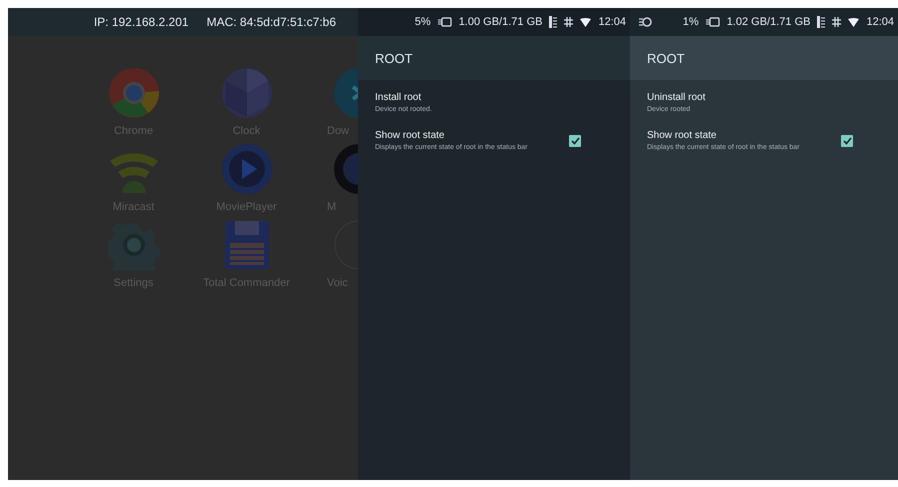  What do you see at coordinates (741, 97) in the screenshot?
I see `setting-title: Uninstall root` at bounding box center [741, 97].